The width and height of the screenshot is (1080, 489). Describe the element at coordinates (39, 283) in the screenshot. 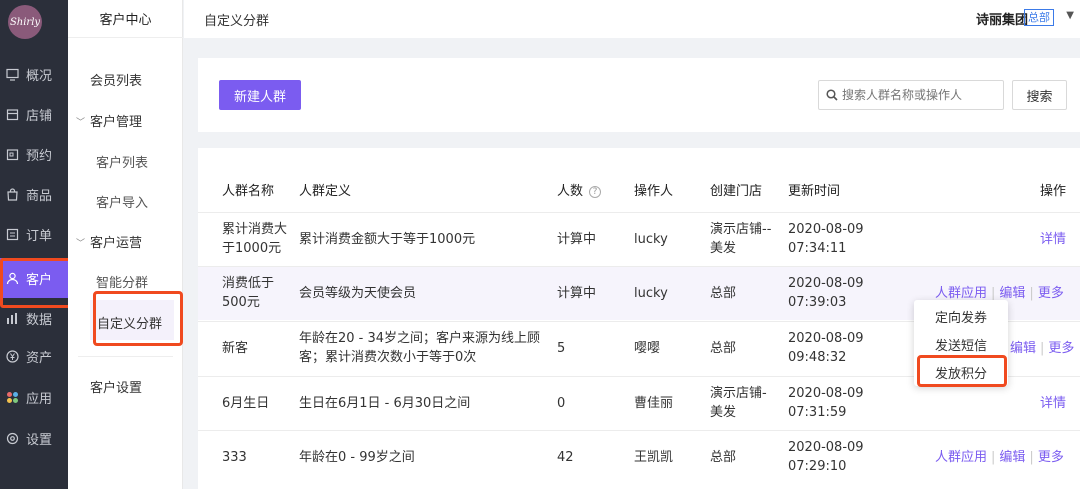

I see `highlight-customer-nav` at that location.